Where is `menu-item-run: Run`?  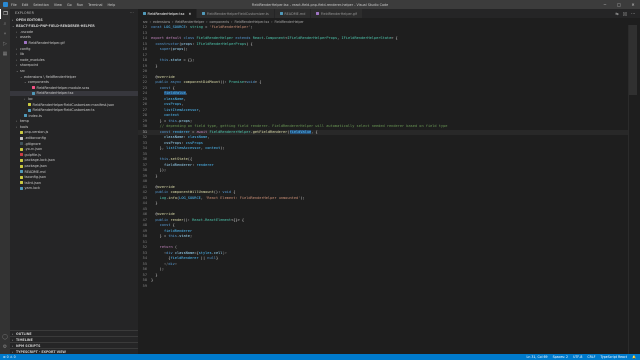 menu-item-run: Run is located at coordinates (80, 5).